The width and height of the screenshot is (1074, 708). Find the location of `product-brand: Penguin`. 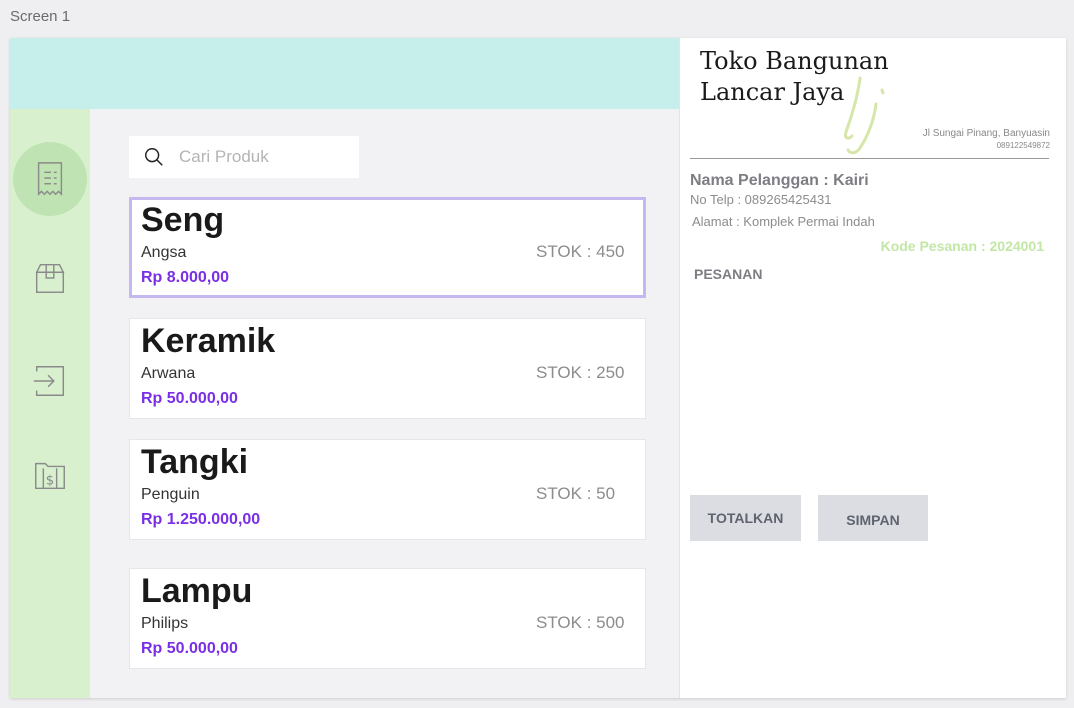

product-brand: Penguin is located at coordinates (170, 494).